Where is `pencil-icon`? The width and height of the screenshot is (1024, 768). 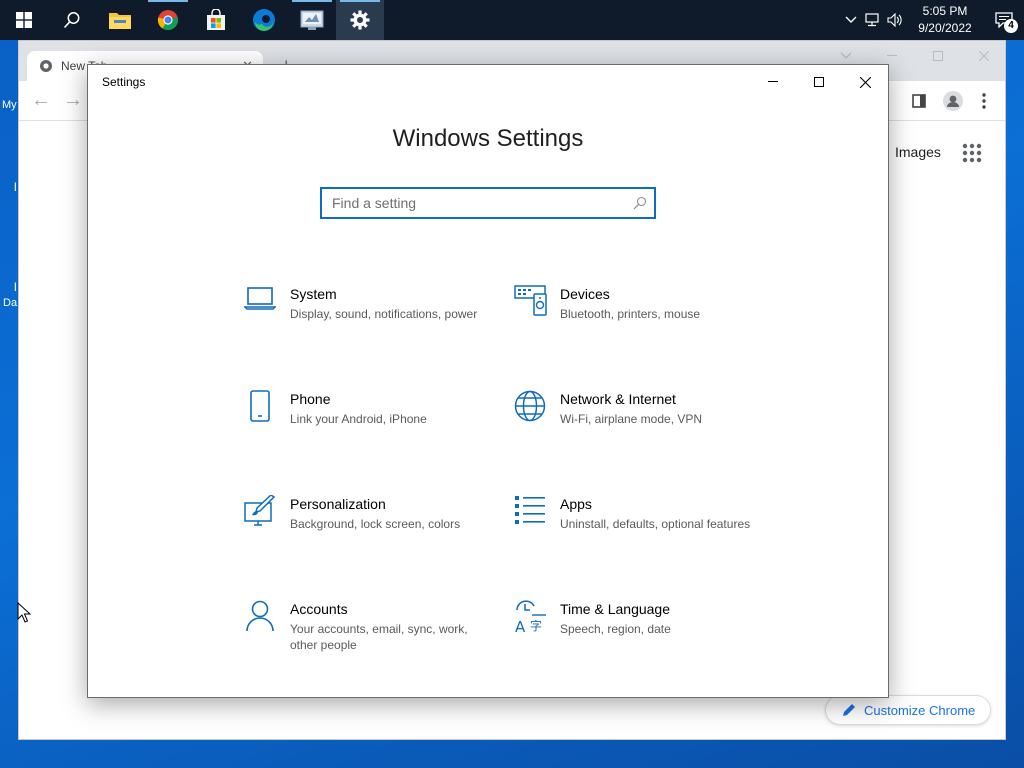
pencil-icon is located at coordinates (849, 710).